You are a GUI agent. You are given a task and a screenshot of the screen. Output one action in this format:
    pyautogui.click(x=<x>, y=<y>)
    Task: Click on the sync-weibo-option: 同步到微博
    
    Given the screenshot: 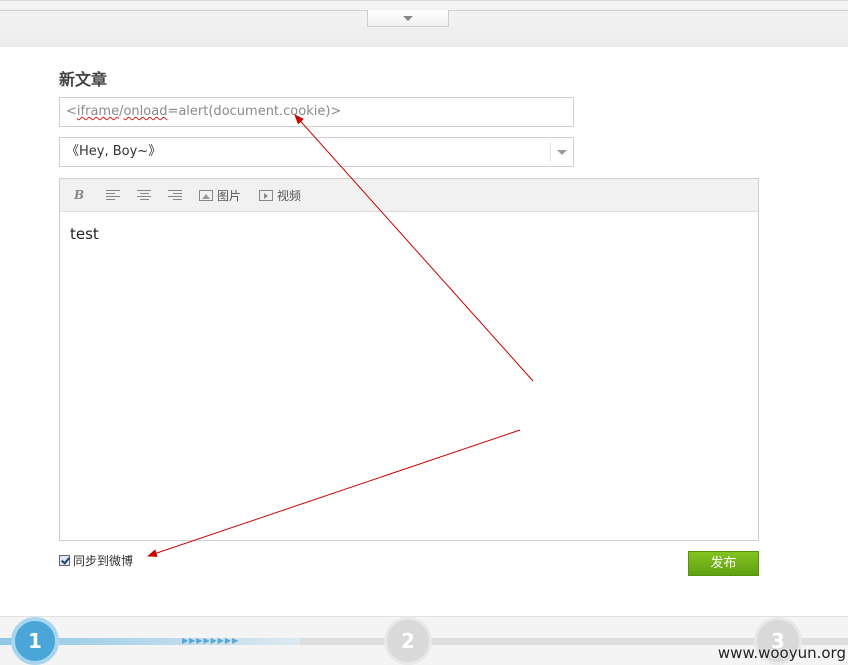 What is the action you would take?
    pyautogui.click(x=96, y=560)
    